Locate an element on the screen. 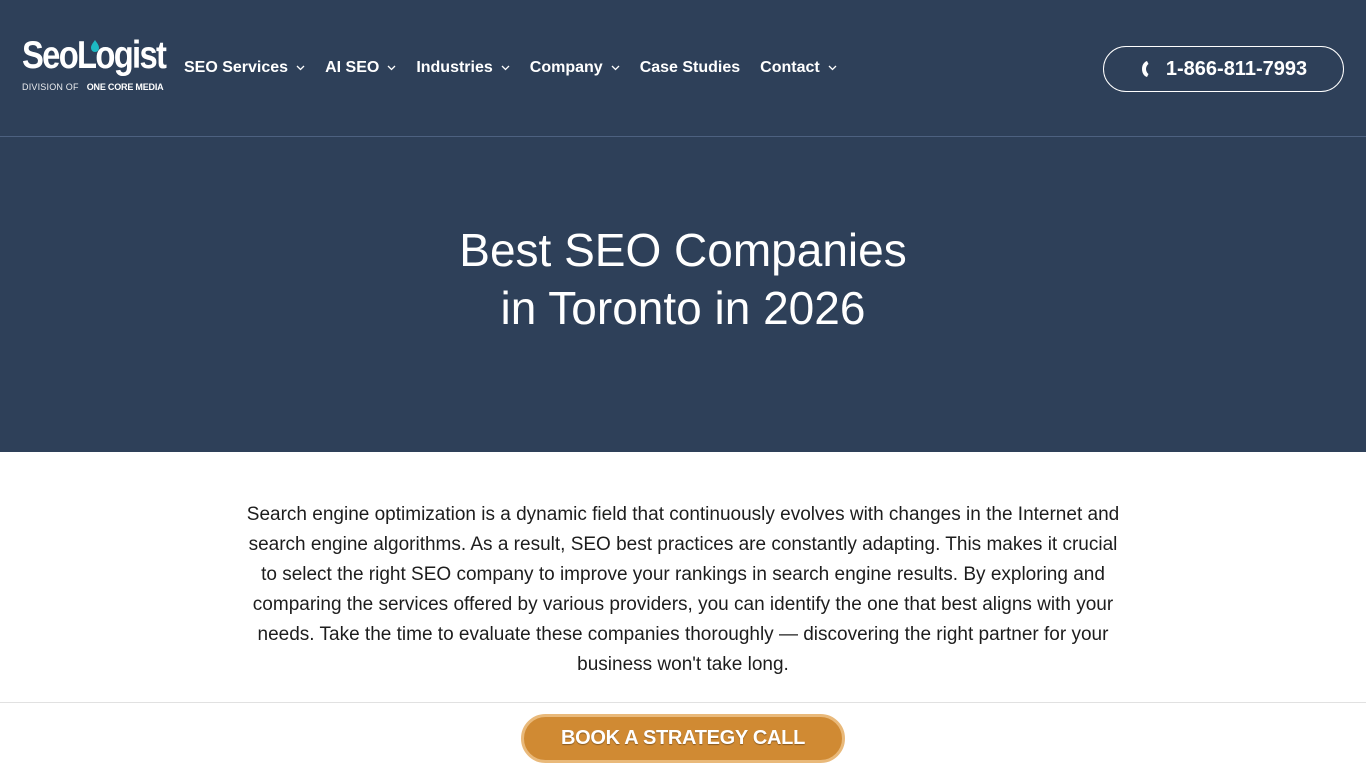  page-title-line-1: Best SEO Companies is located at coordinates (683, 250).